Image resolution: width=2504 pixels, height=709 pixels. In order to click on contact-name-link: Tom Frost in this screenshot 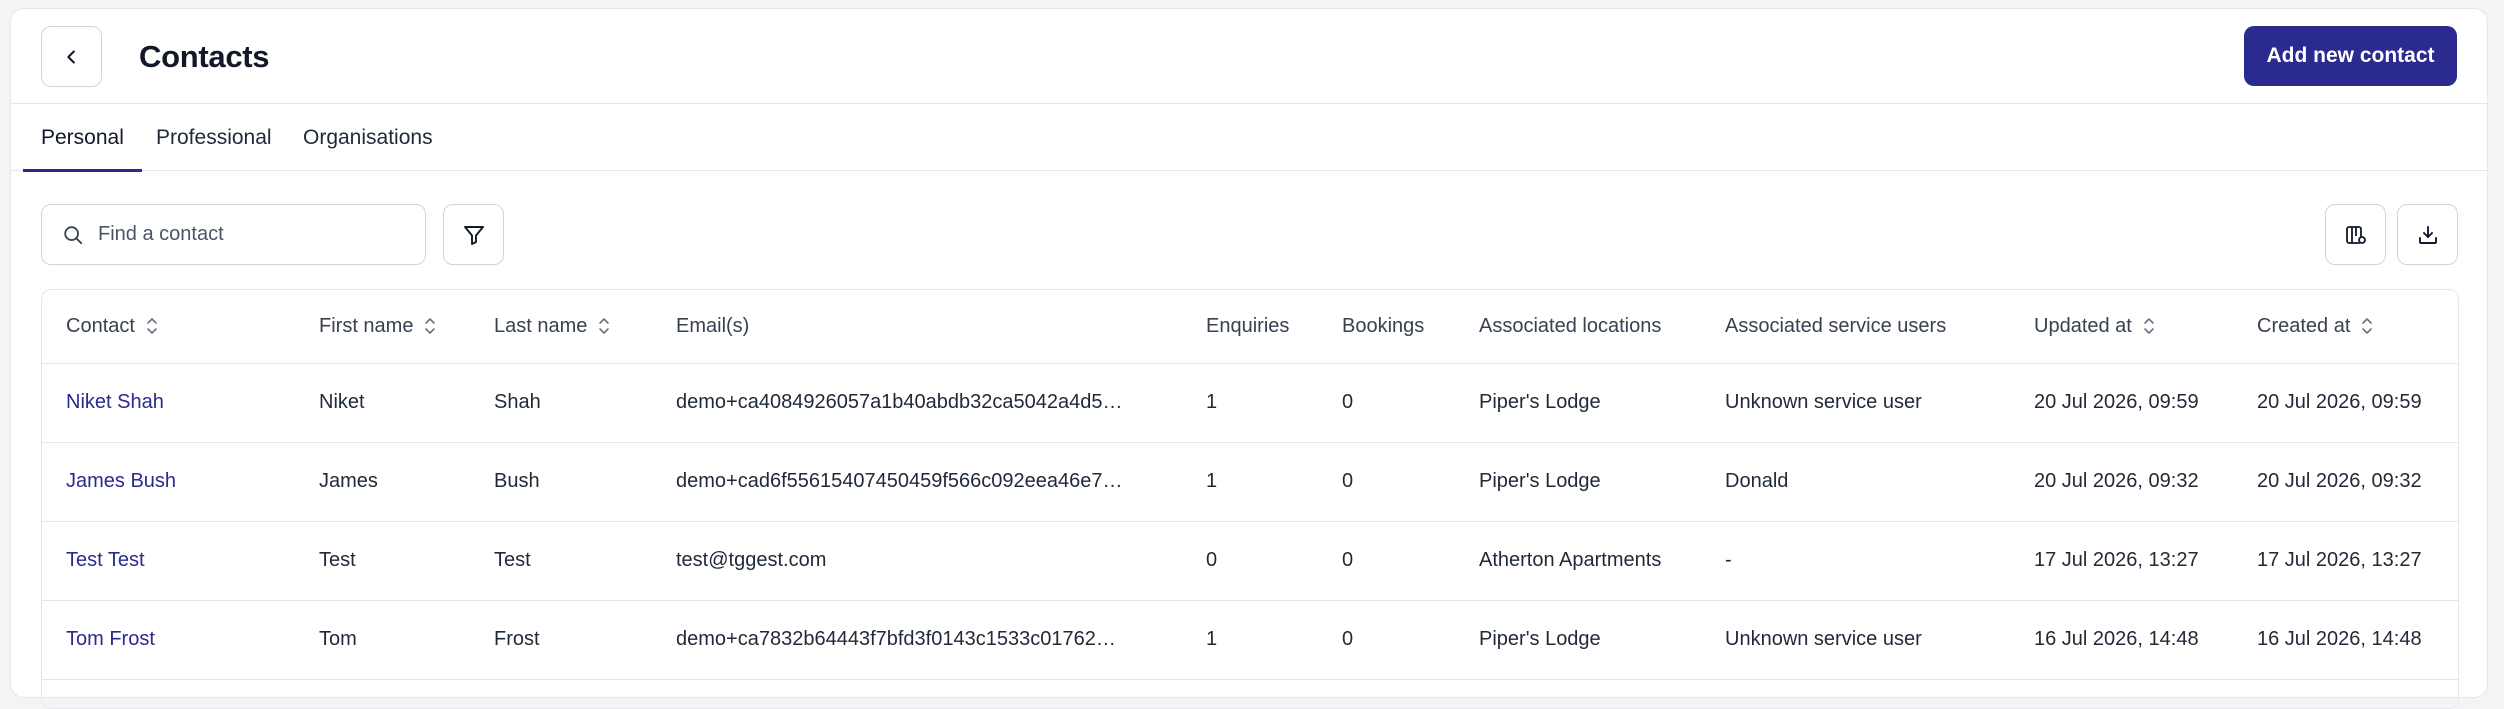, I will do `click(168, 640)`.